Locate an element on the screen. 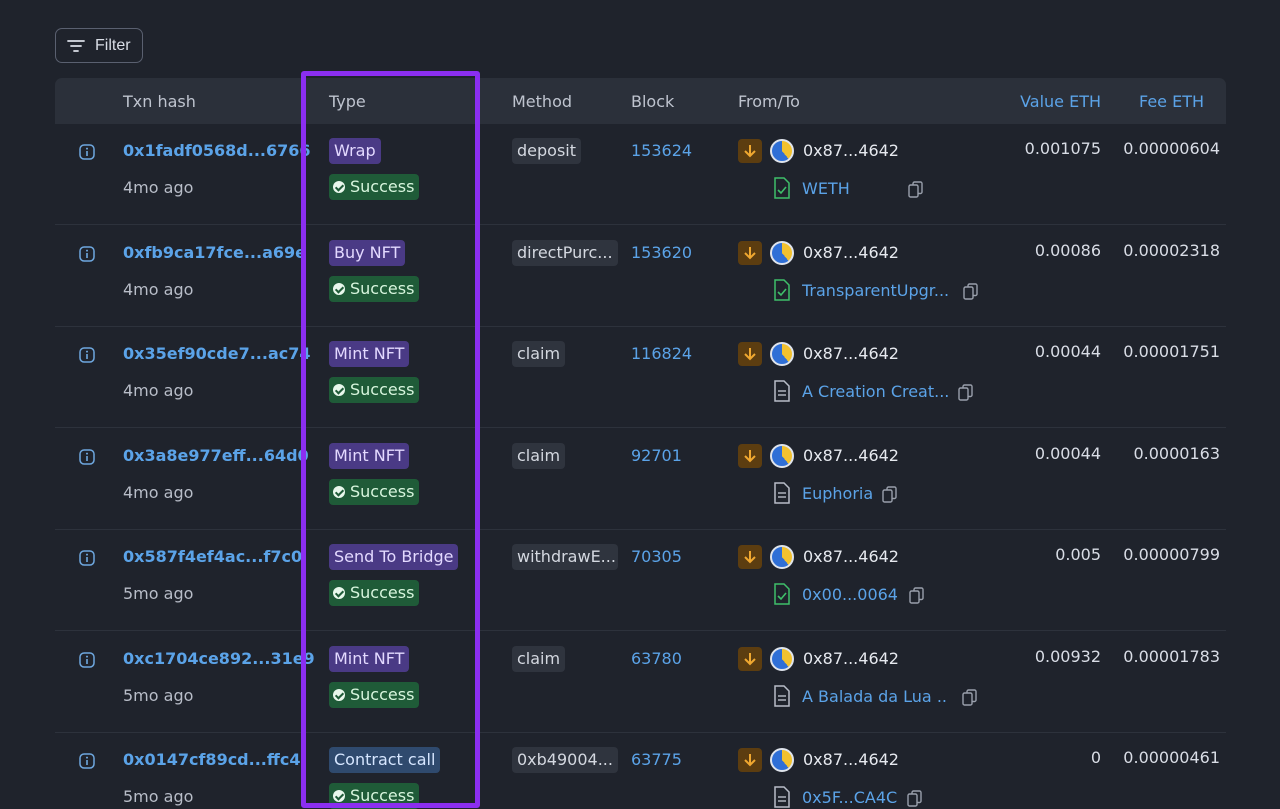  txn-hash-link: 0x0147cf89cd...ffc4 is located at coordinates (211, 759).